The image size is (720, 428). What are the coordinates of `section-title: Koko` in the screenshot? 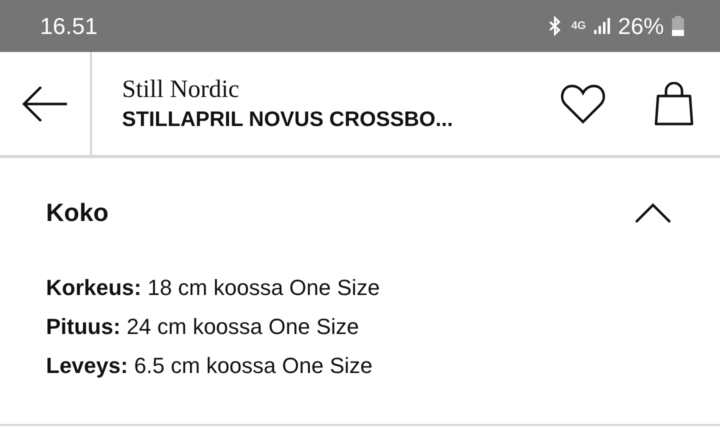 It's located at (77, 213).